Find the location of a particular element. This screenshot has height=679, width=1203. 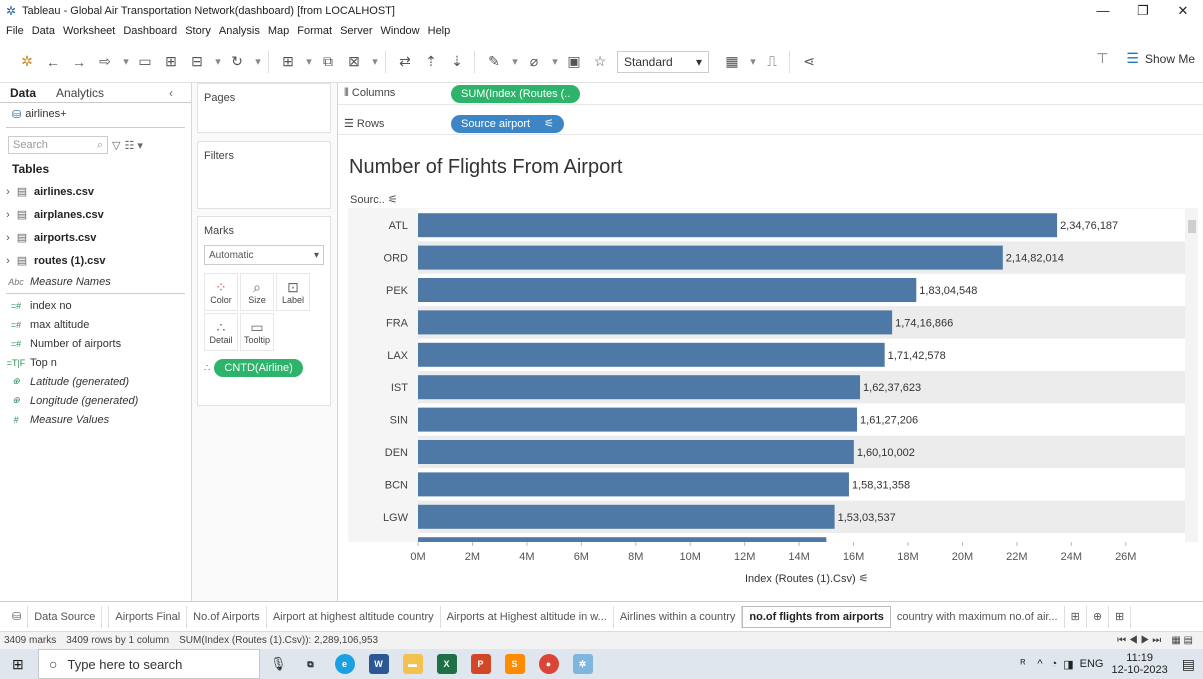

collapse-icon: ‹ is located at coordinates (171, 93).